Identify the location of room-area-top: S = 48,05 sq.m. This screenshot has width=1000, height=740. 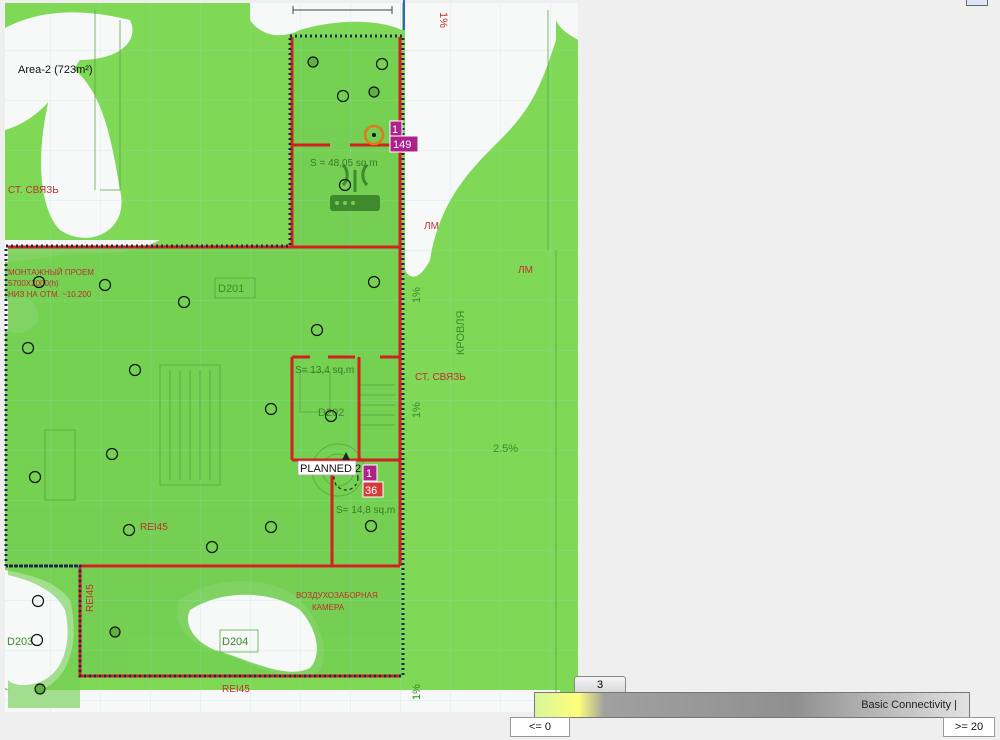
(344, 163).